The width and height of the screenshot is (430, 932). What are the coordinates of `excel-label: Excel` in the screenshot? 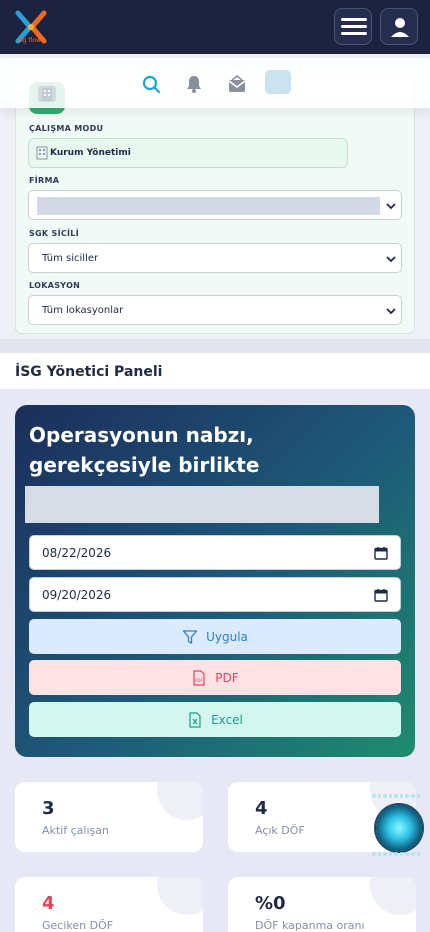 It's located at (227, 719).